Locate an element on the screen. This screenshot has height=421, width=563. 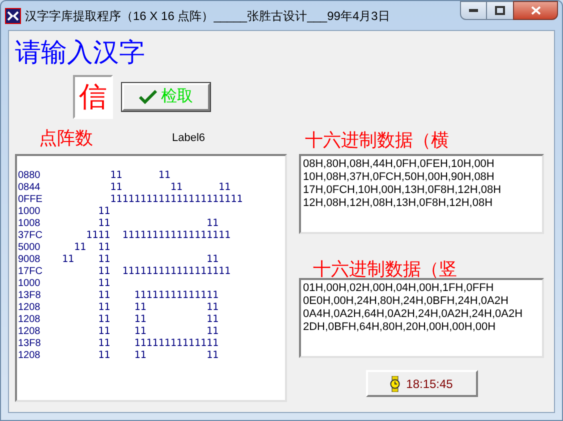
character-input-field: 信 is located at coordinates (93, 97).